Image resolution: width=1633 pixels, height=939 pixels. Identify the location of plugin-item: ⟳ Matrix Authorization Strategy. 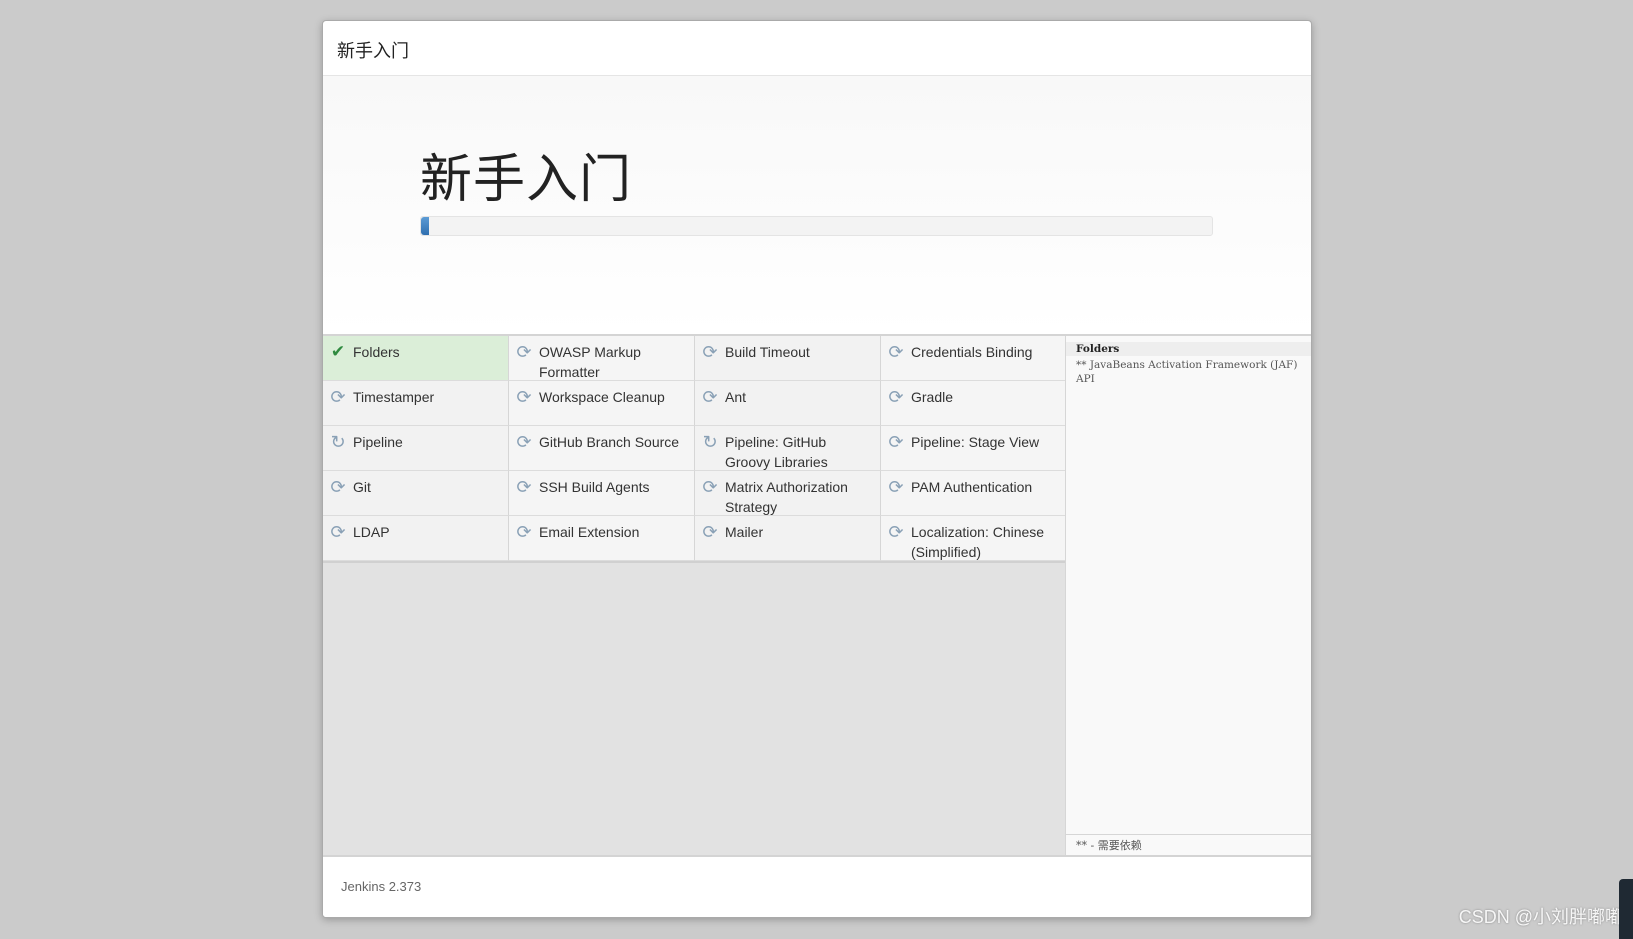
(788, 493).